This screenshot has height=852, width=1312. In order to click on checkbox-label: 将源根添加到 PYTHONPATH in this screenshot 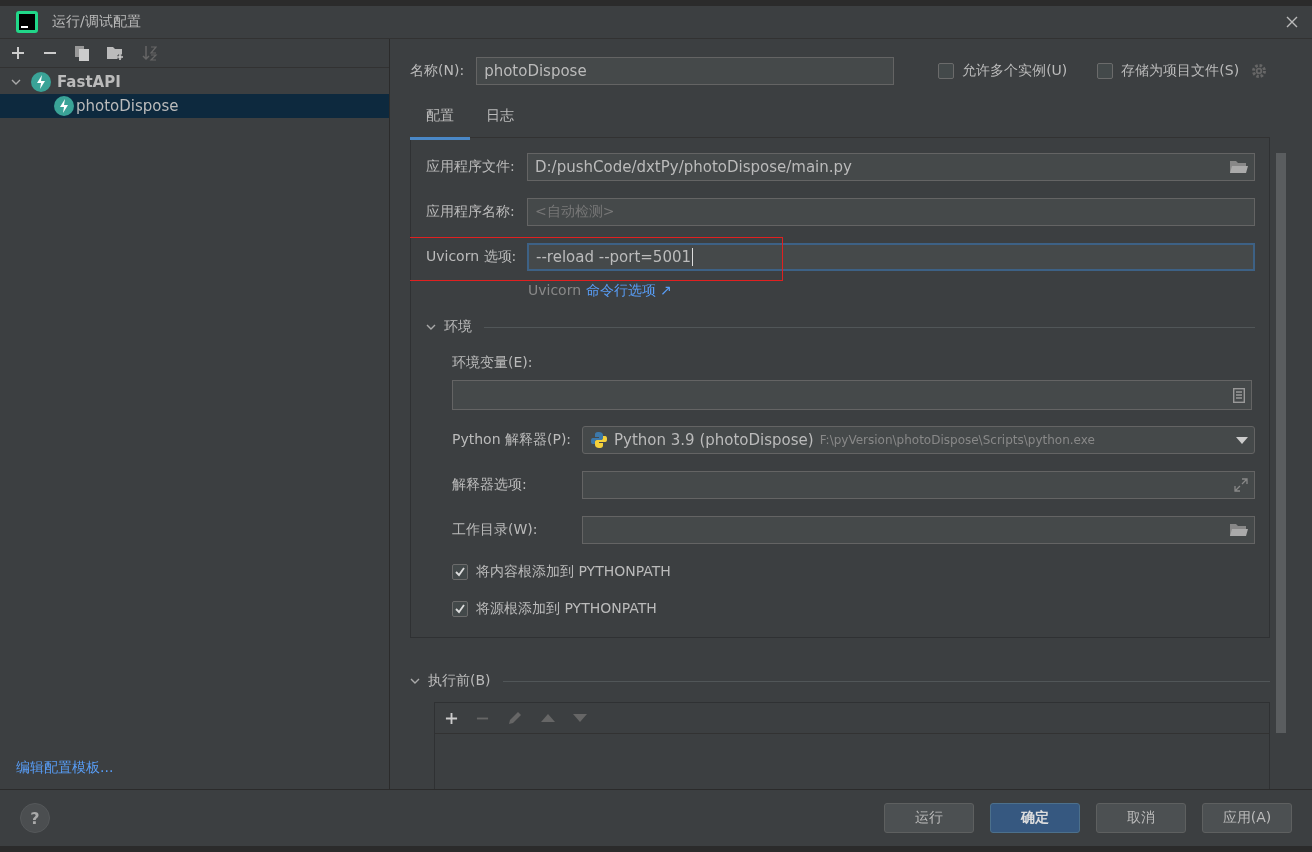, I will do `click(566, 609)`.